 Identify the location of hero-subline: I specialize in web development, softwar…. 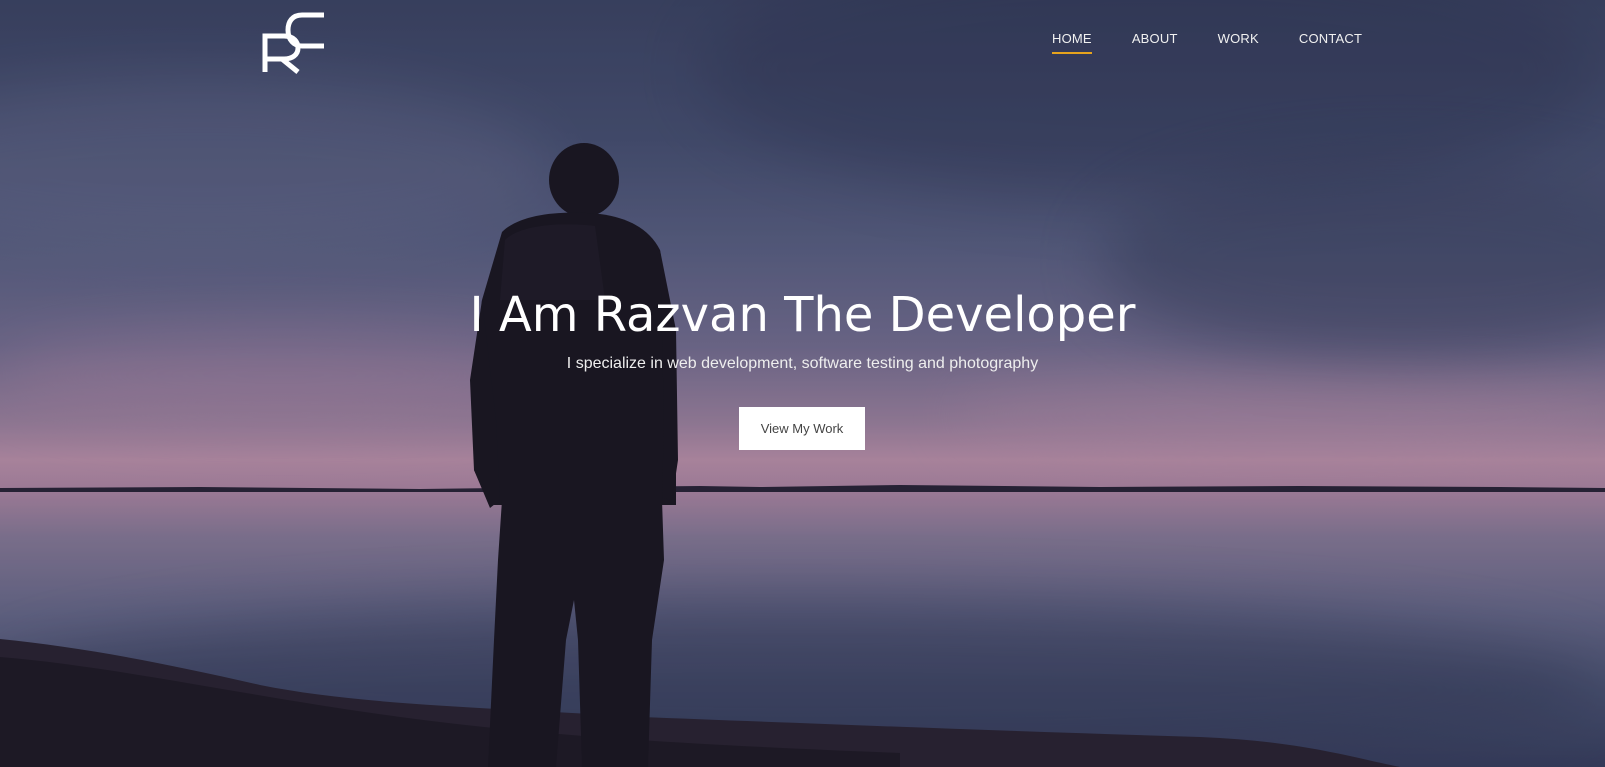
(802, 363).